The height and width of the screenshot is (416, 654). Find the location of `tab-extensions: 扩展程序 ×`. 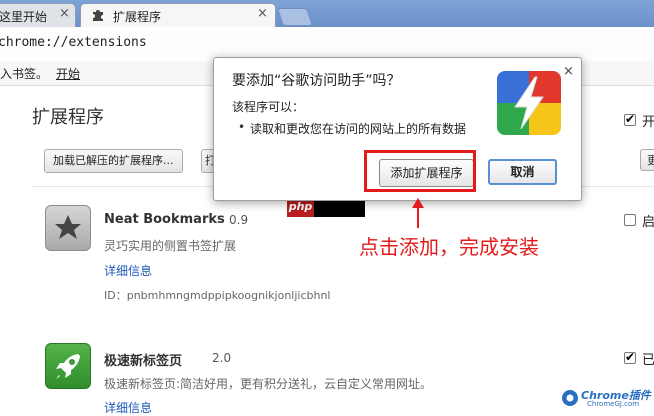

tab-extensions: 扩展程序 × is located at coordinates (178, 15).